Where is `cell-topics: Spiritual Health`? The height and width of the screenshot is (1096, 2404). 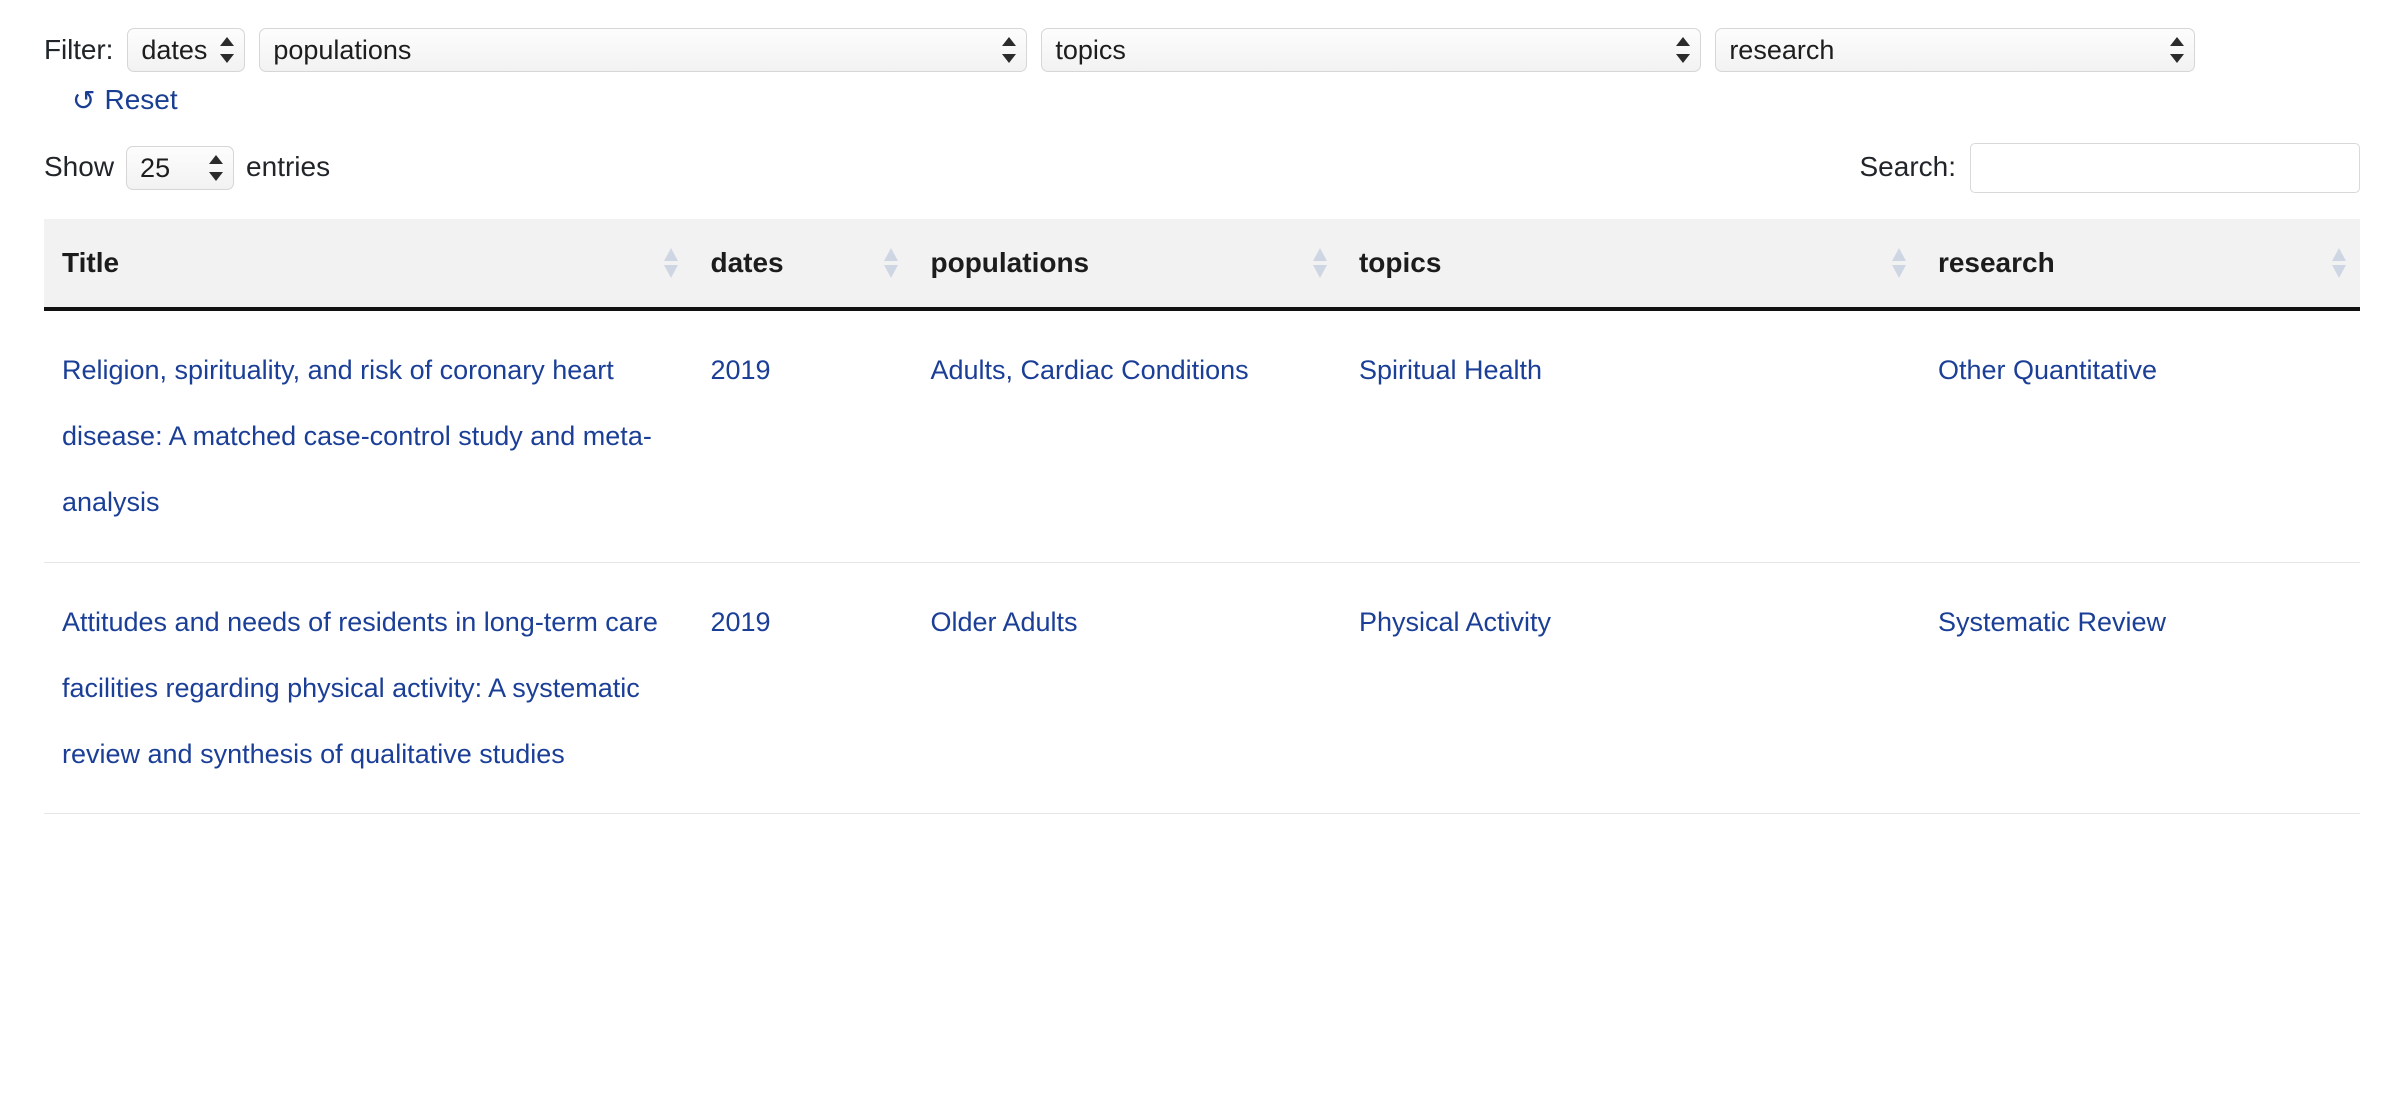
cell-topics: Spiritual Health is located at coordinates (1630, 436).